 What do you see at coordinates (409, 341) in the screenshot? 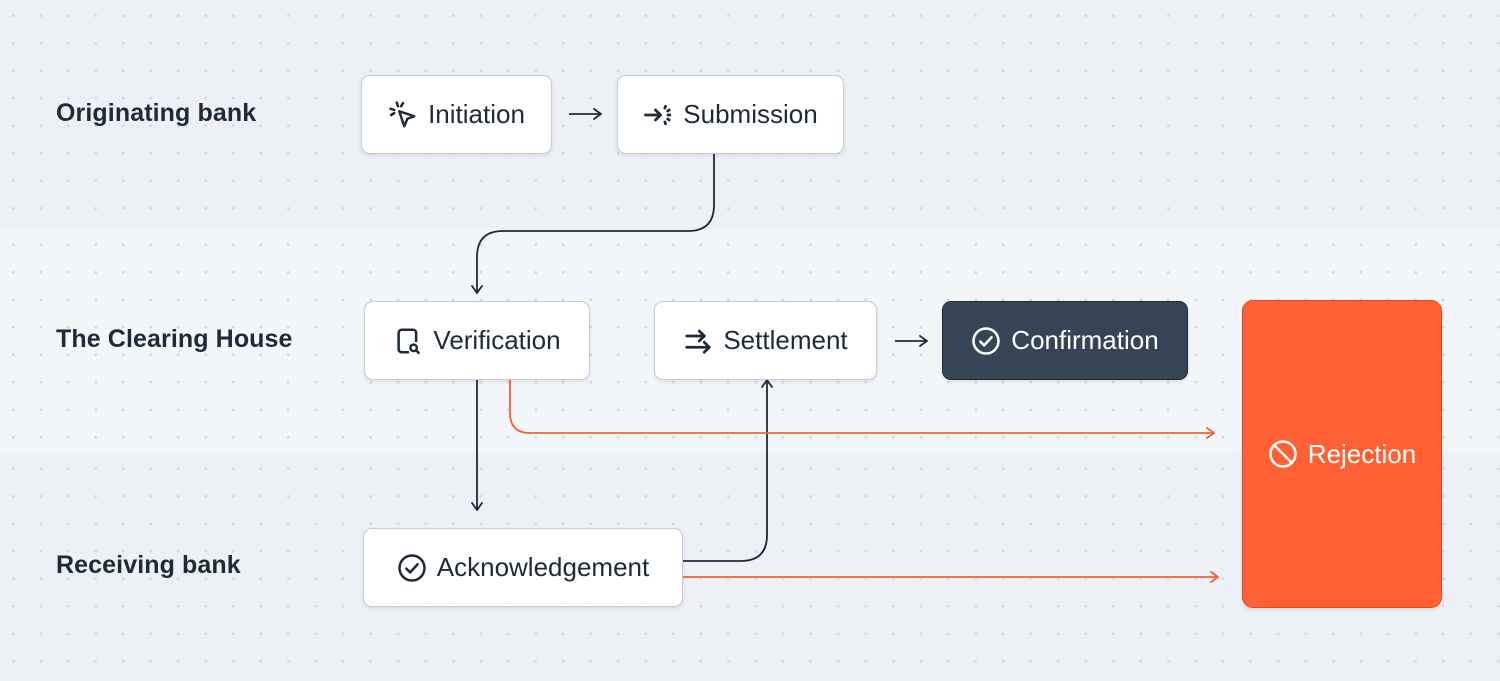
I see `document-search-icon` at bounding box center [409, 341].